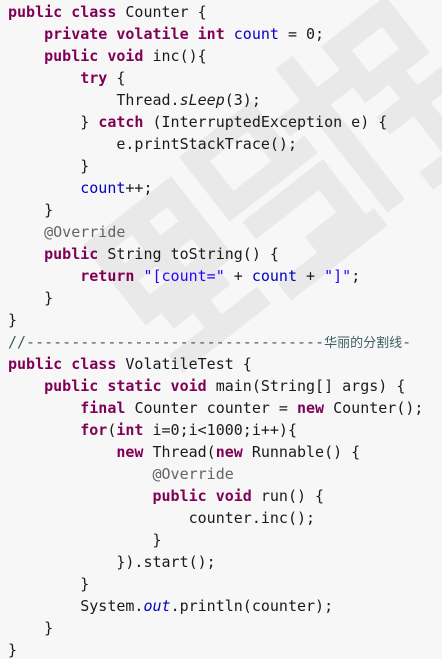 This screenshot has height=659, width=442. What do you see at coordinates (94, 100) in the screenshot?
I see `code-token: Thread.` at bounding box center [94, 100].